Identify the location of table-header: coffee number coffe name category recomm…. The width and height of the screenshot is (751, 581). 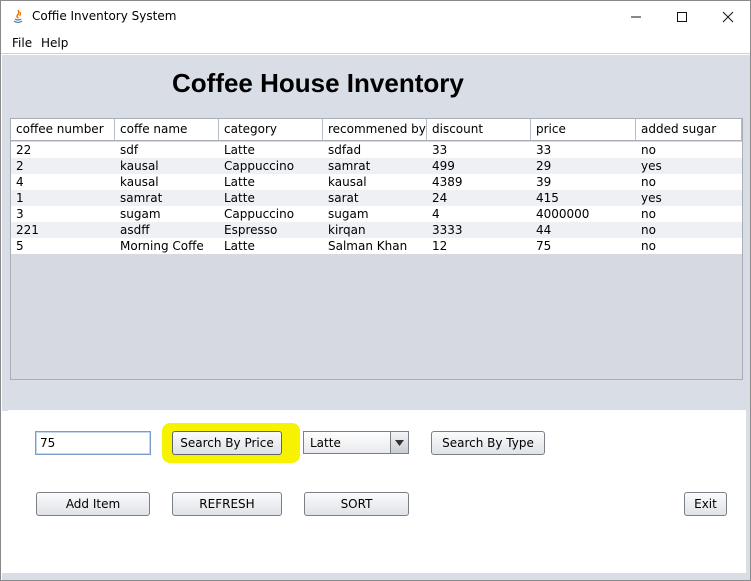
(376, 130).